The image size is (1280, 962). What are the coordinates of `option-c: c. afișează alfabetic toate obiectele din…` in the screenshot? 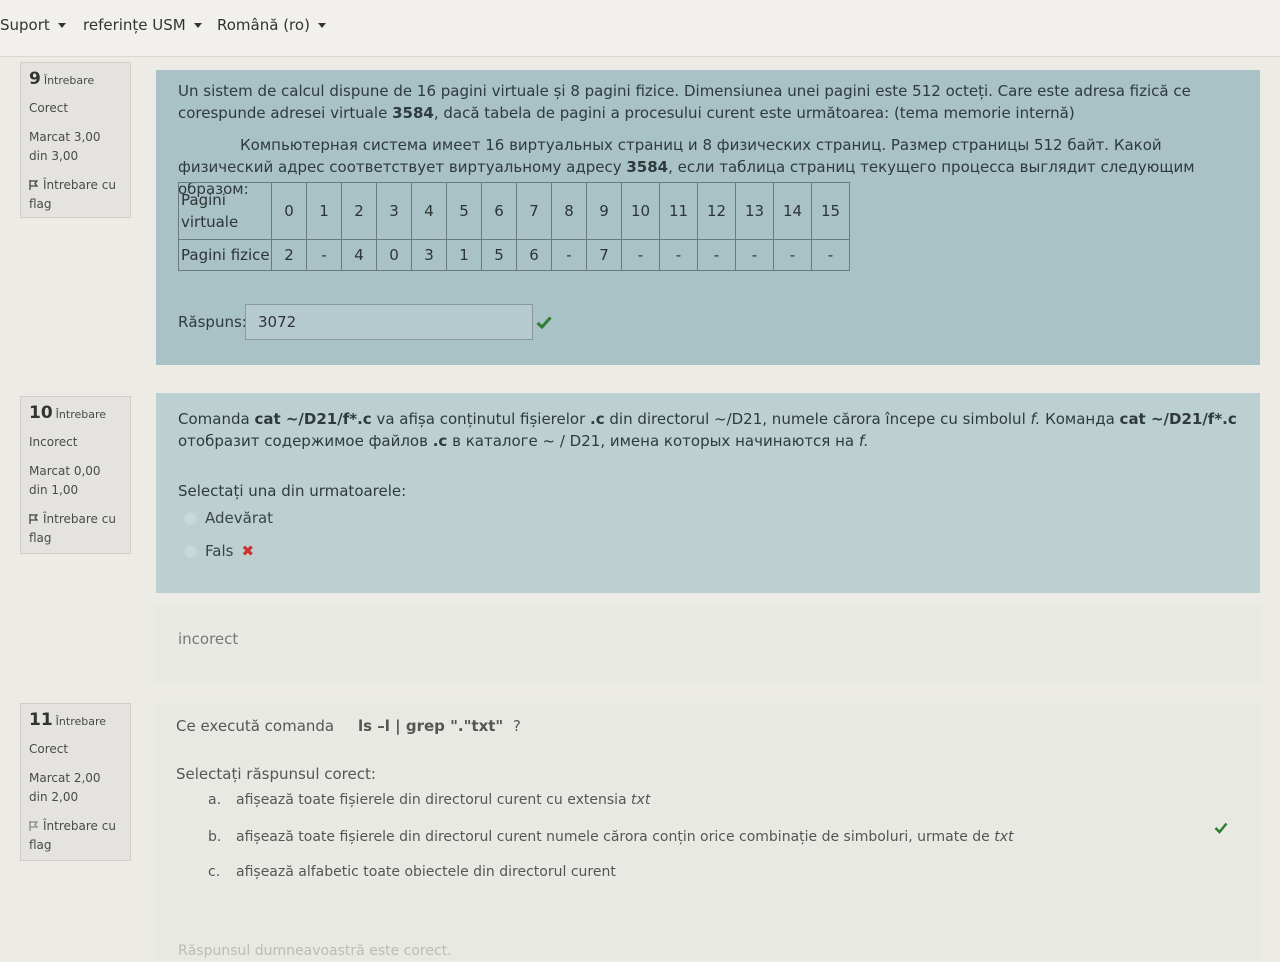 It's located at (412, 872).